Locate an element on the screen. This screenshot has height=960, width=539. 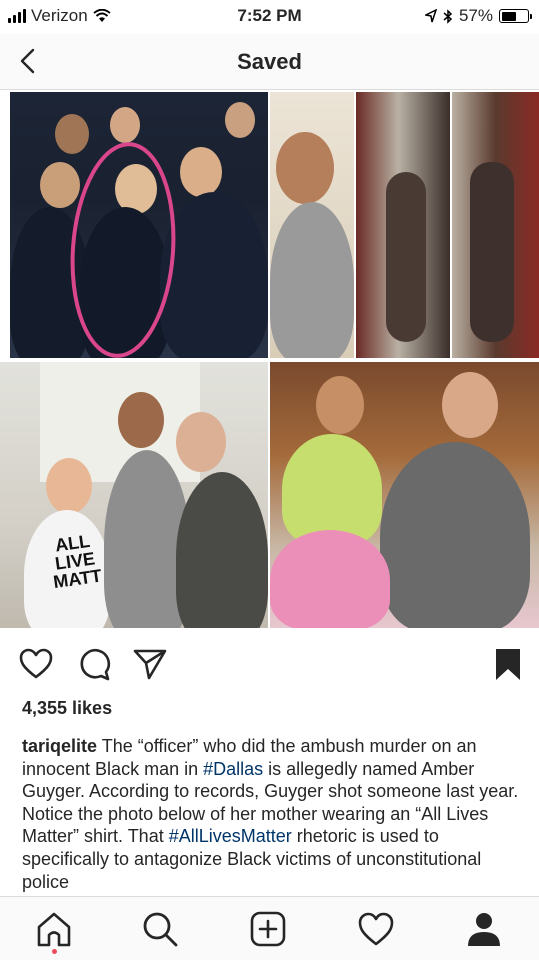
search-icon is located at coordinates (160, 929).